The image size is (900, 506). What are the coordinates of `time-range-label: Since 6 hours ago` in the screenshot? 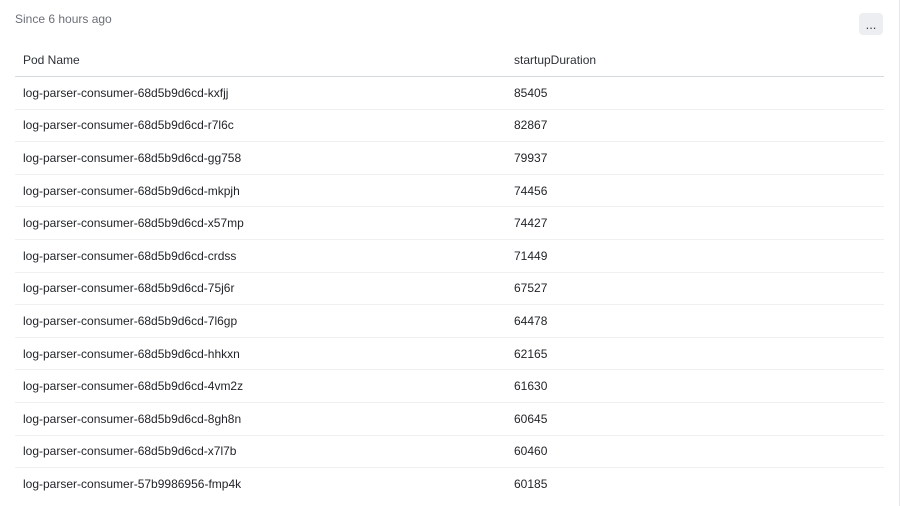 It's located at (63, 19).